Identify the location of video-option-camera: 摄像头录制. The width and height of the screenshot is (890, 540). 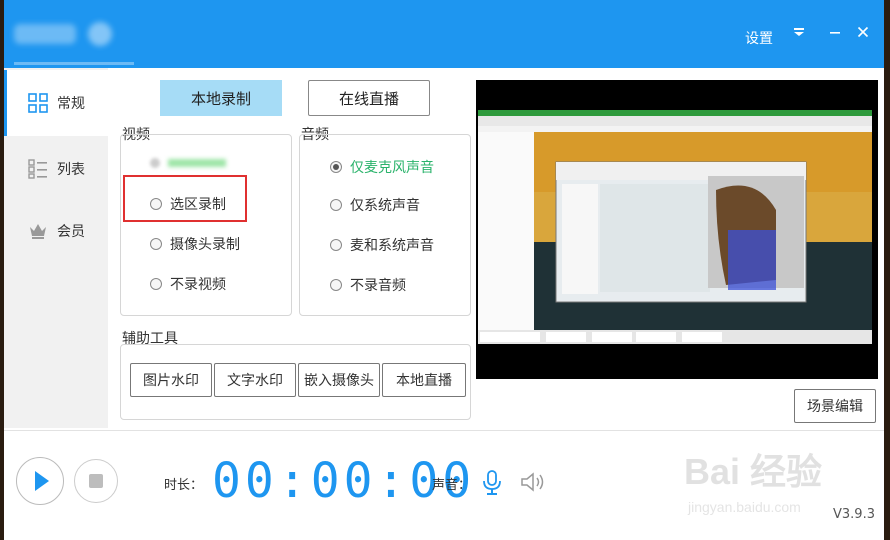
(195, 244).